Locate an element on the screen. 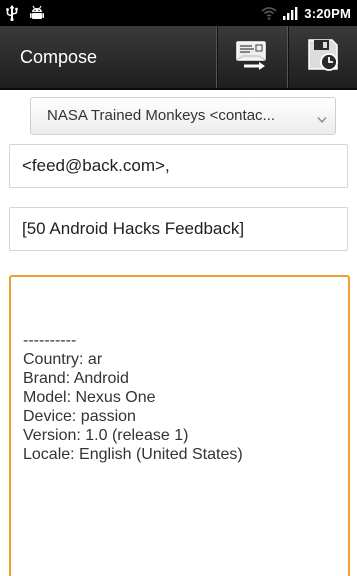 The image size is (357, 576). body-line-device: Device: passion is located at coordinates (79, 416).